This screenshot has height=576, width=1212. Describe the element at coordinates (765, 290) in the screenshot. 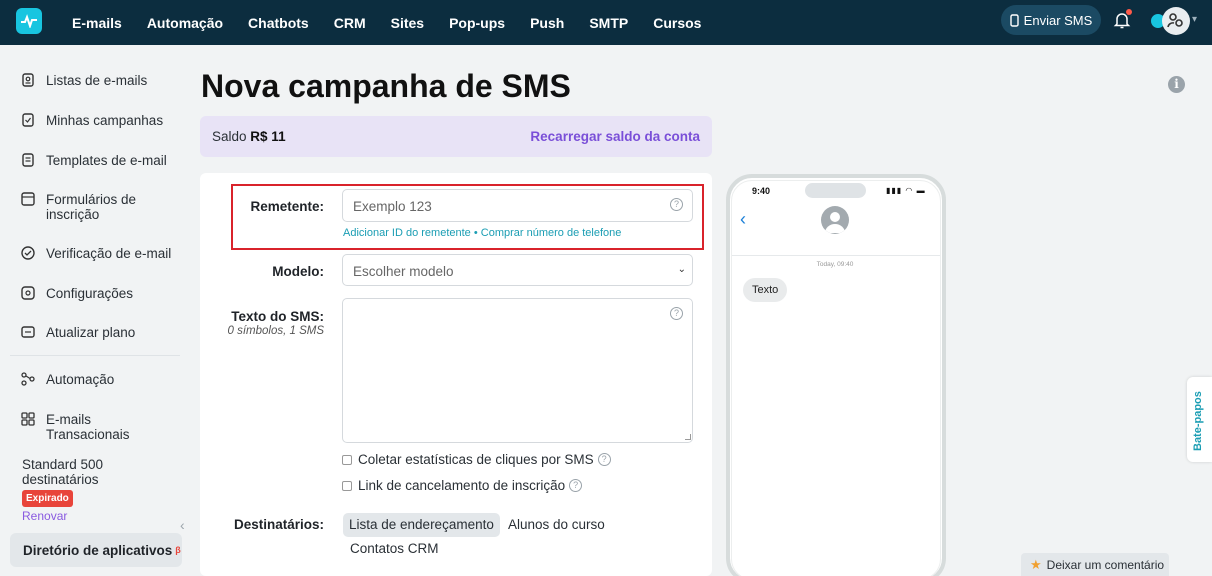

I see `message-bubble: Texto` at that location.